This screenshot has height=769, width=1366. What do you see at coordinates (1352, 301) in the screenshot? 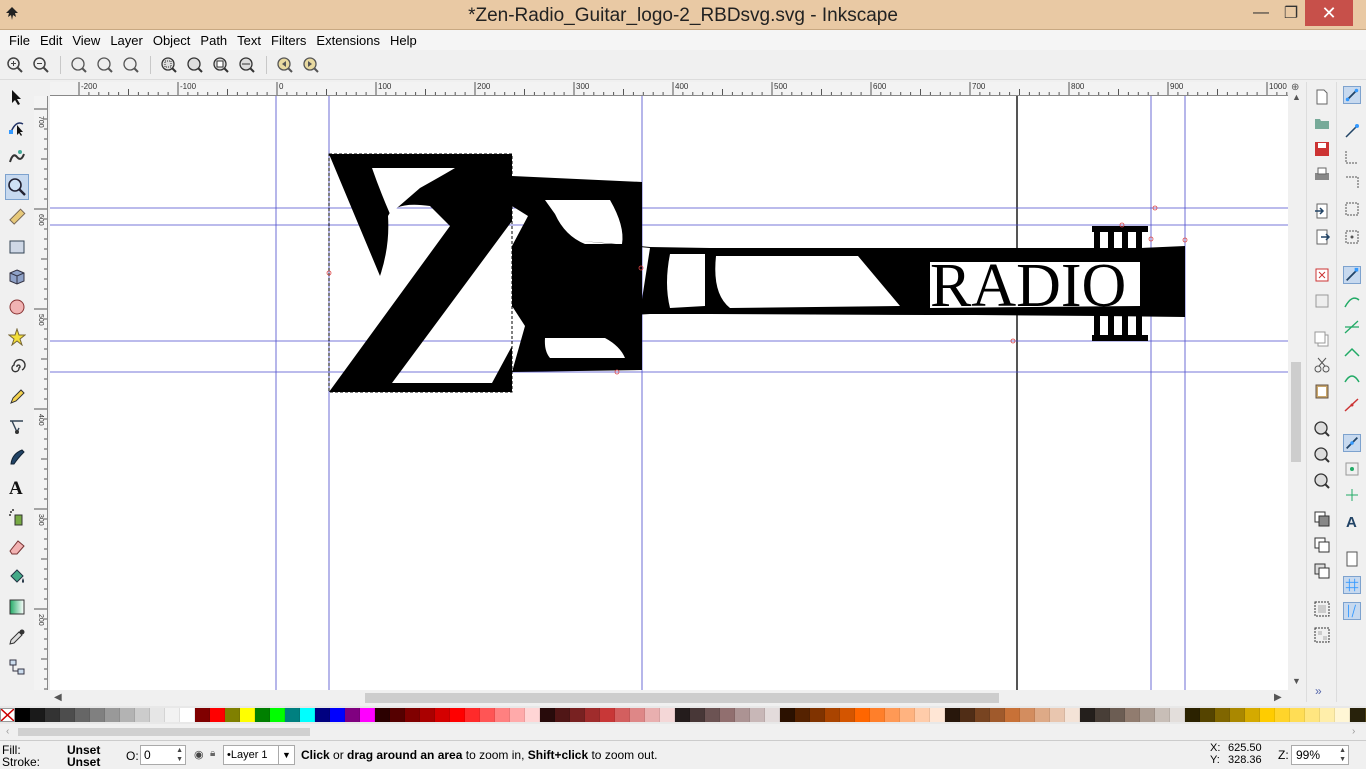
I see `snap-paths-icon` at bounding box center [1352, 301].